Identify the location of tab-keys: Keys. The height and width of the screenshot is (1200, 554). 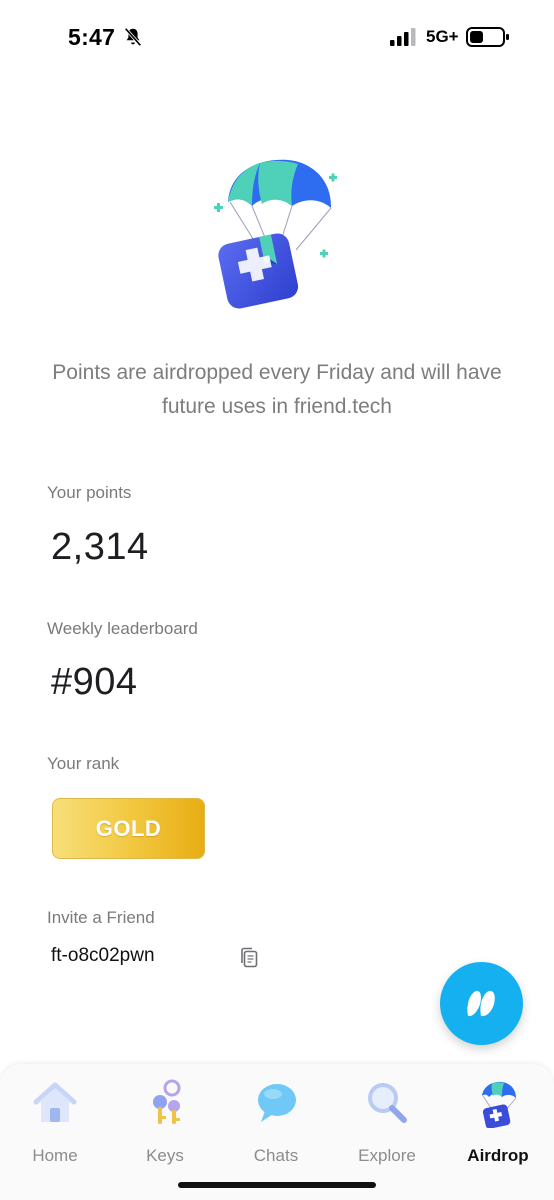
(165, 1119).